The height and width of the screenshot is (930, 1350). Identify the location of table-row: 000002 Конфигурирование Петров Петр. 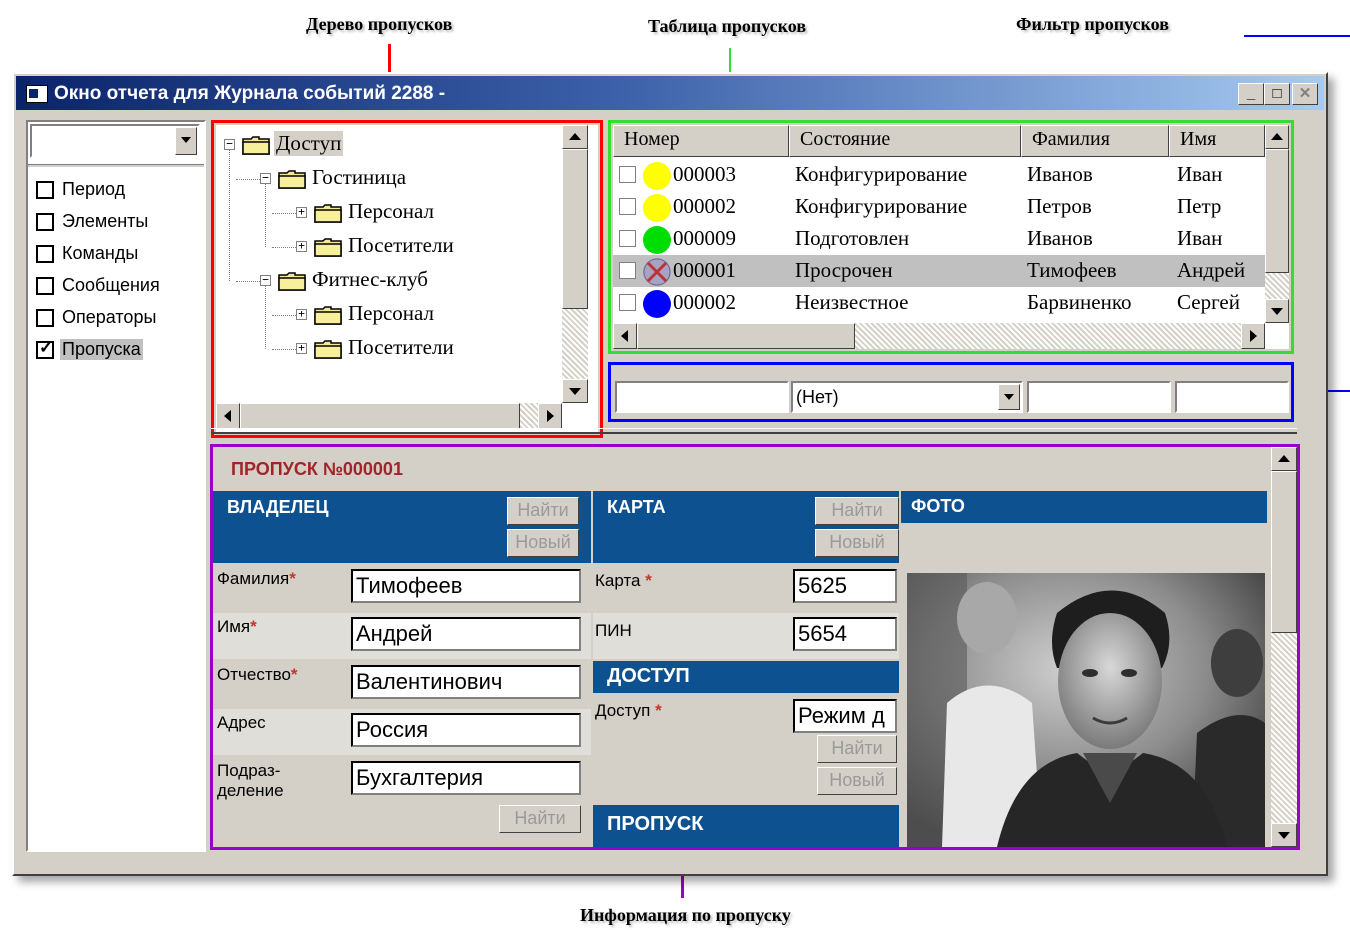
(939, 207).